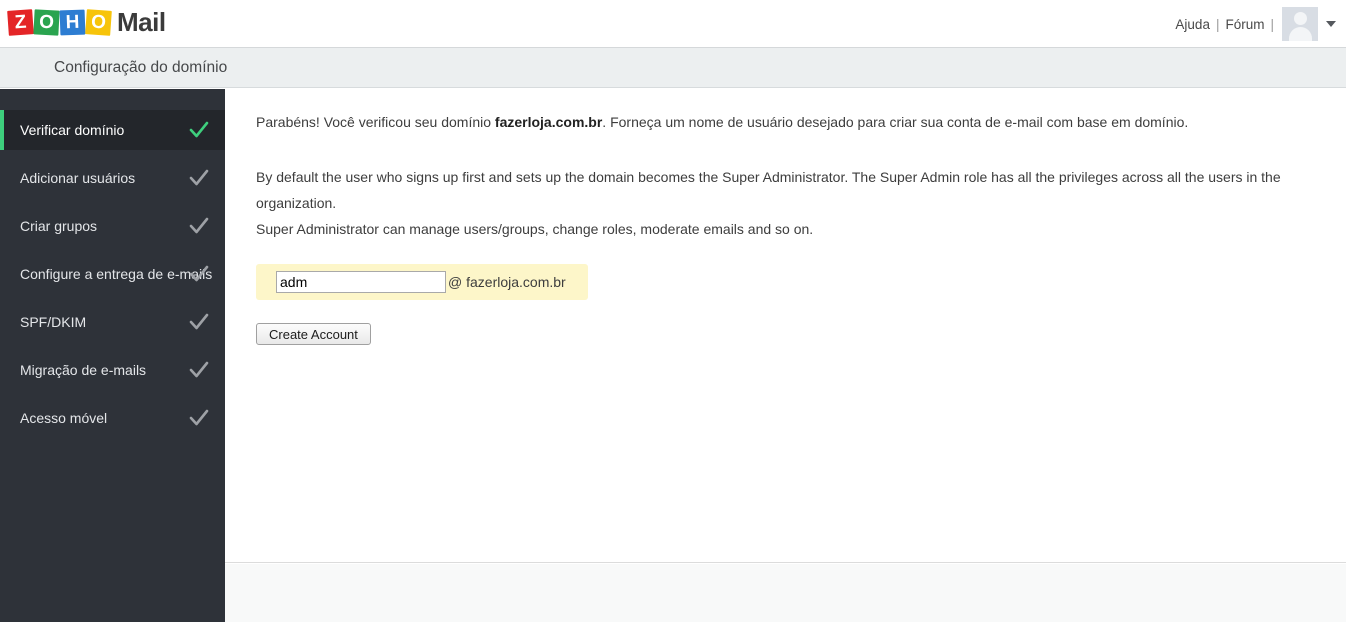  I want to click on sidebar-item-verificar-dominio: Verificar domínio, so click(122, 130).